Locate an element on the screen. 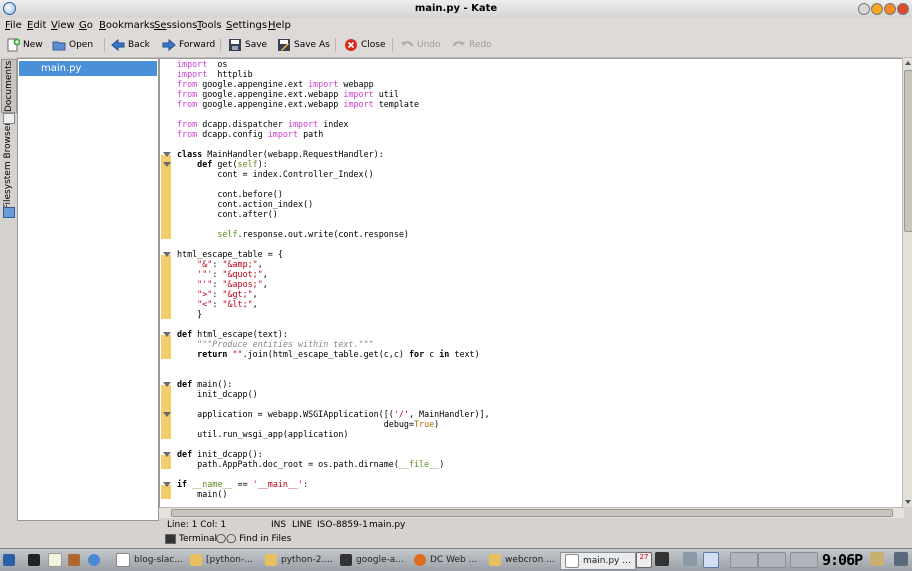 This screenshot has height=571, width=912. code-line: debug=True) is located at coordinates (333, 424).